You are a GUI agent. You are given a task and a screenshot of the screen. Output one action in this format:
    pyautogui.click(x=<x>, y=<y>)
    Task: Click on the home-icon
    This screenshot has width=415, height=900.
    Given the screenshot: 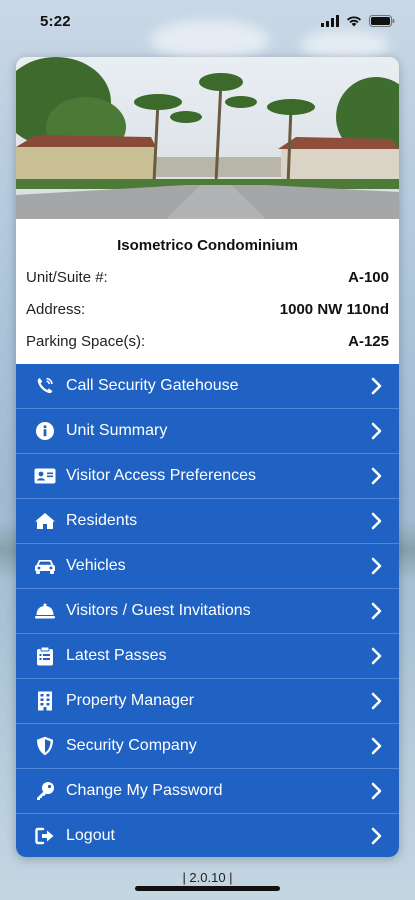 What is the action you would take?
    pyautogui.click(x=45, y=521)
    